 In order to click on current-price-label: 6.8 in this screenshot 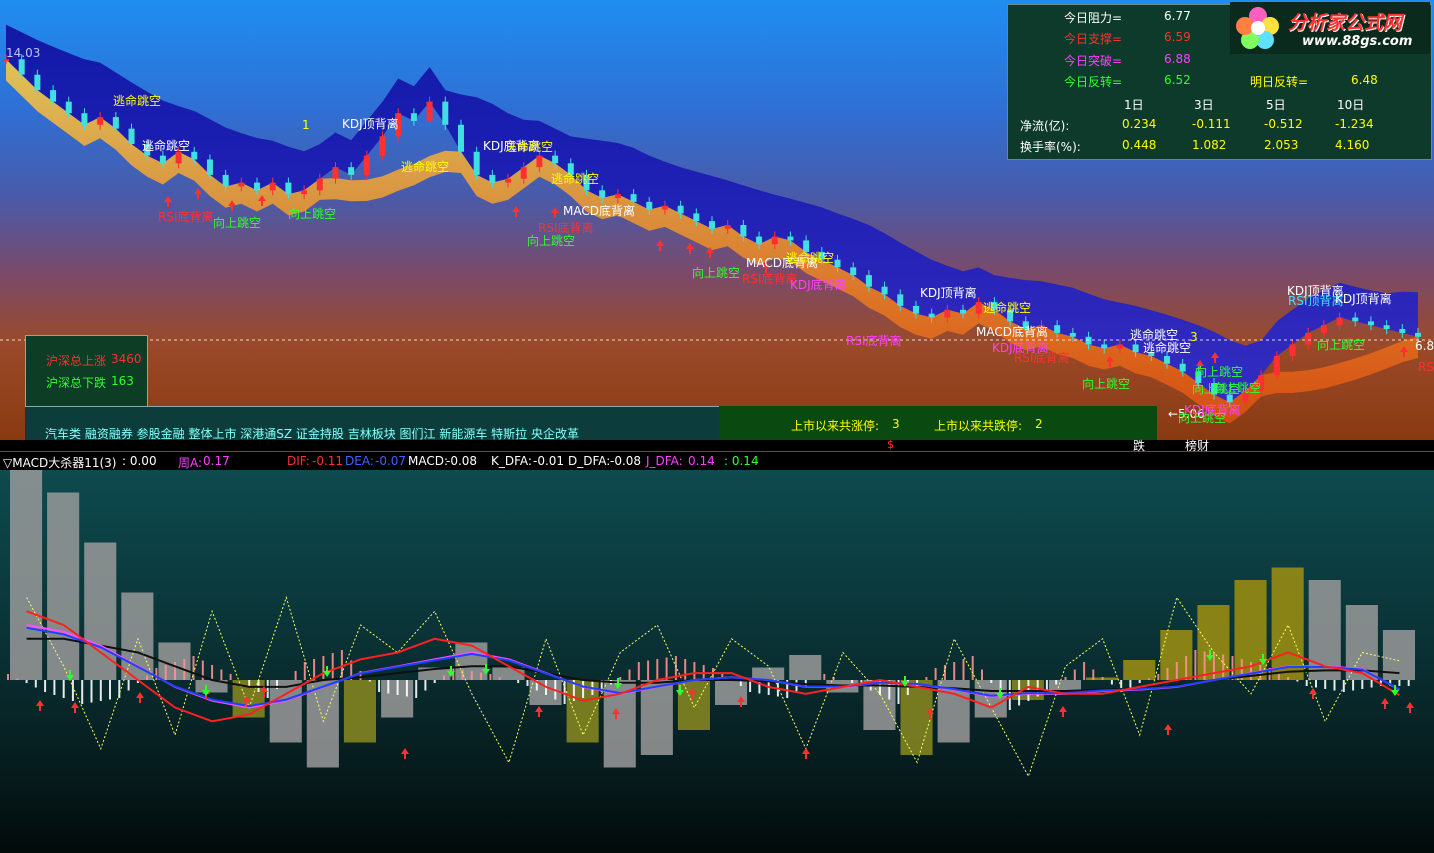, I will do `click(1424, 346)`.